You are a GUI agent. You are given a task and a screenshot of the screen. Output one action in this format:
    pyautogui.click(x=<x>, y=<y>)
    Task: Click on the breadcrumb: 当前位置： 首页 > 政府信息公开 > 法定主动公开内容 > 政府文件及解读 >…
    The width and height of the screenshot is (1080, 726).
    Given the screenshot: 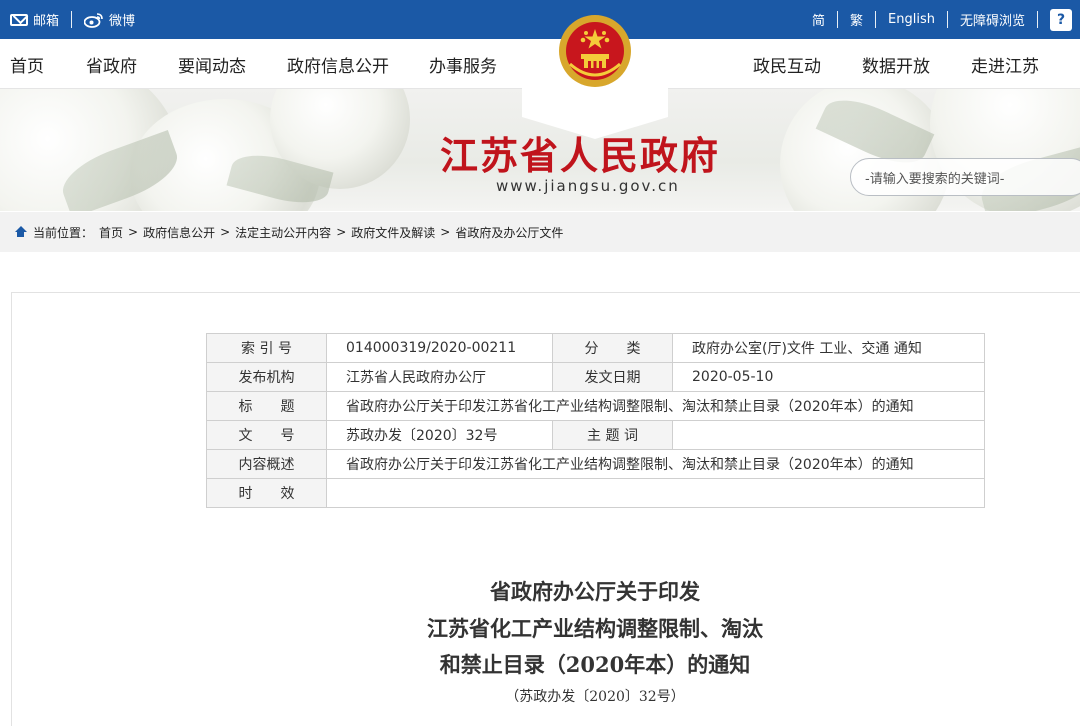 What is the action you would take?
    pyautogui.click(x=540, y=232)
    